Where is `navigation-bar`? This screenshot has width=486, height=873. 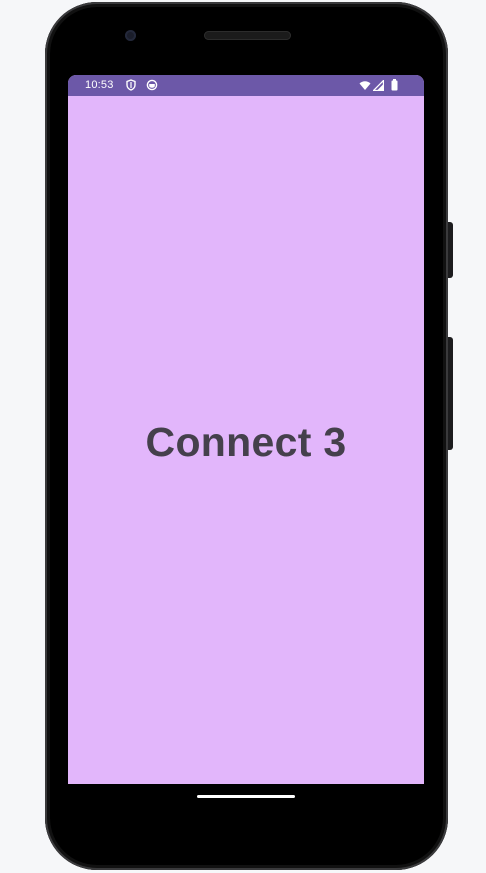
navigation-bar is located at coordinates (246, 808).